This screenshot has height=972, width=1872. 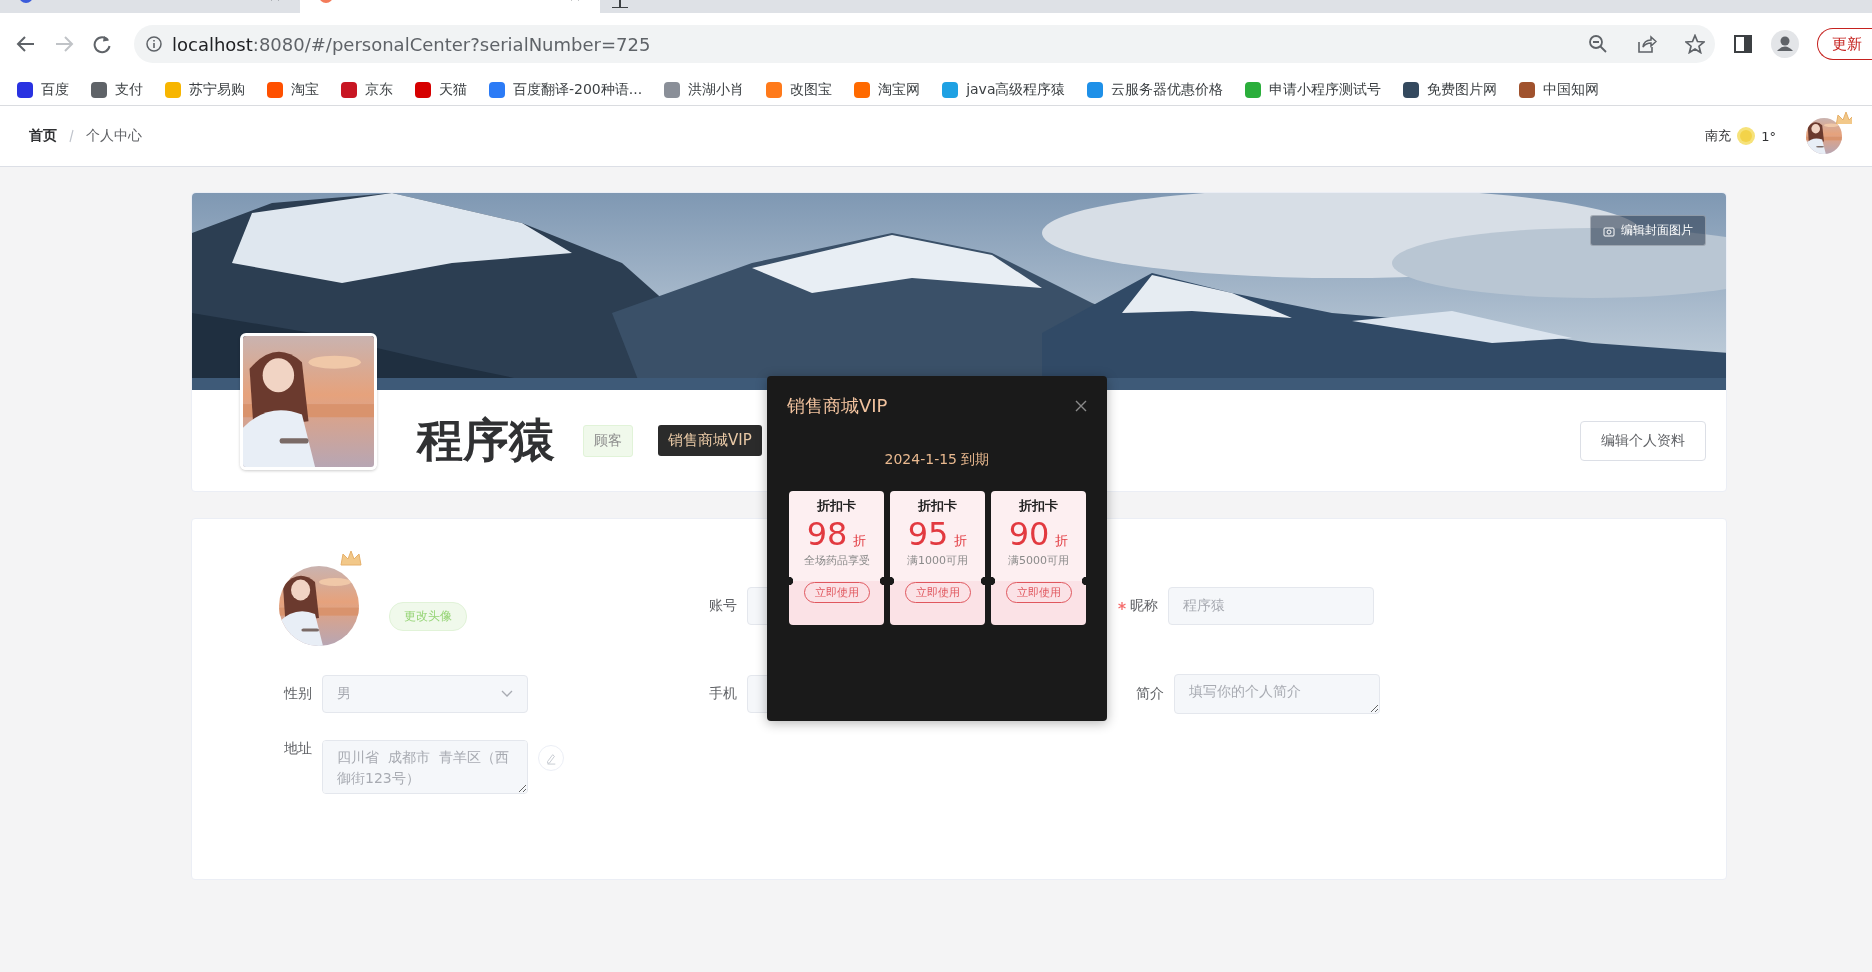 What do you see at coordinates (1138, 606) in the screenshot?
I see `field-label: 昵称` at bounding box center [1138, 606].